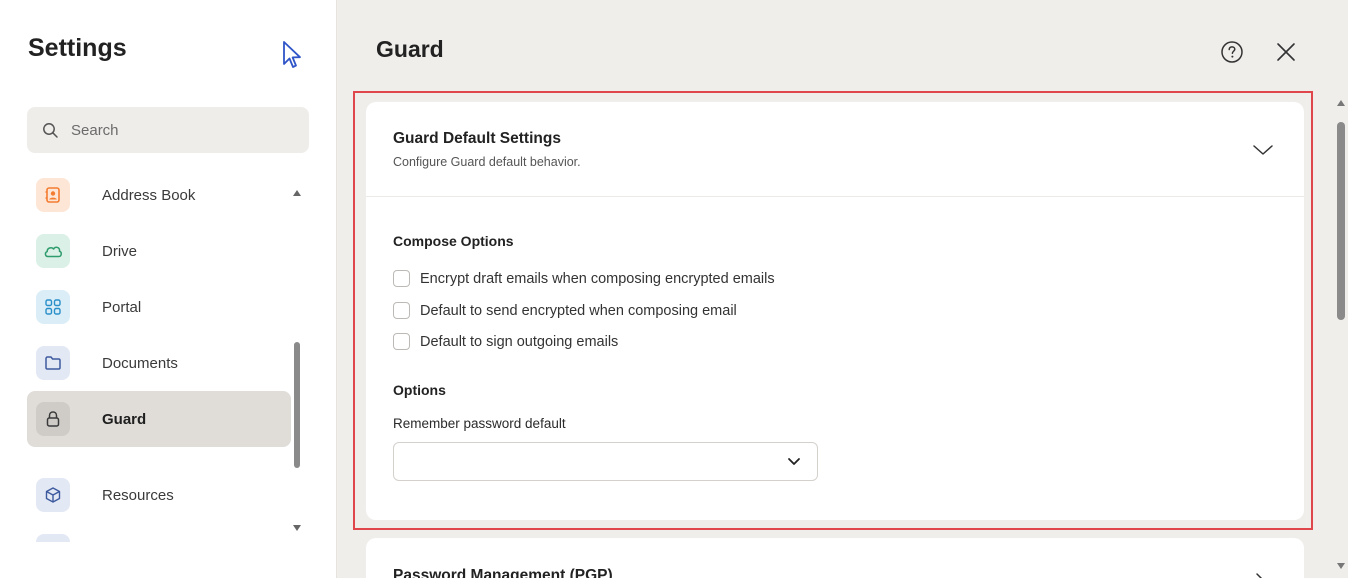 This screenshot has height=578, width=1348. Describe the element at coordinates (124, 419) in the screenshot. I see `sidebar-item-label: Guard` at that location.